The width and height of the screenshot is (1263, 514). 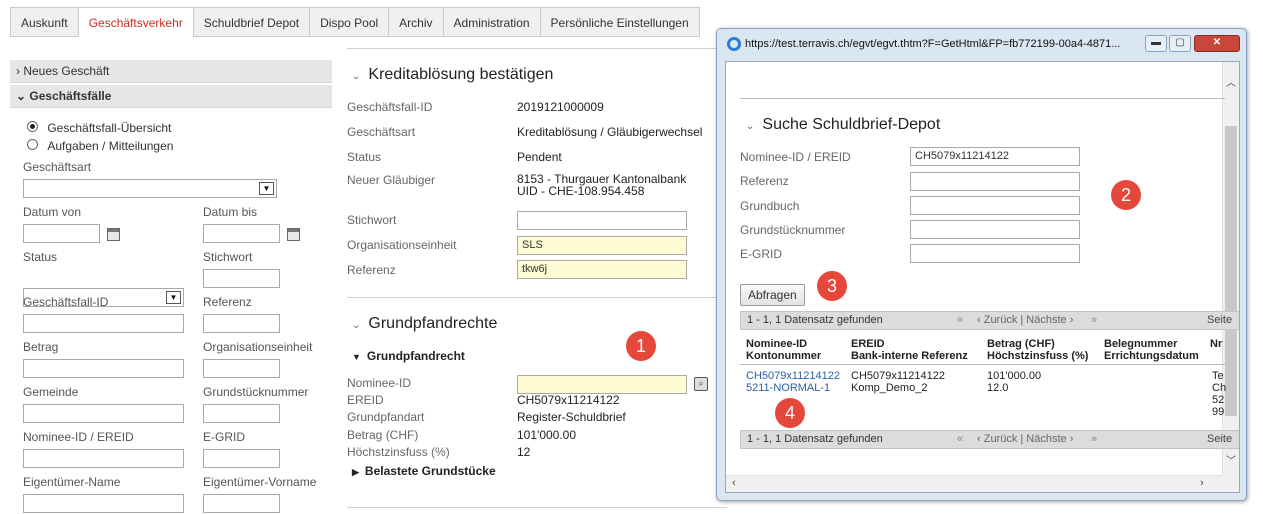 I want to click on grundpfandrecht-subtitle-text: Grundpfandrecht, so click(x=415, y=356).